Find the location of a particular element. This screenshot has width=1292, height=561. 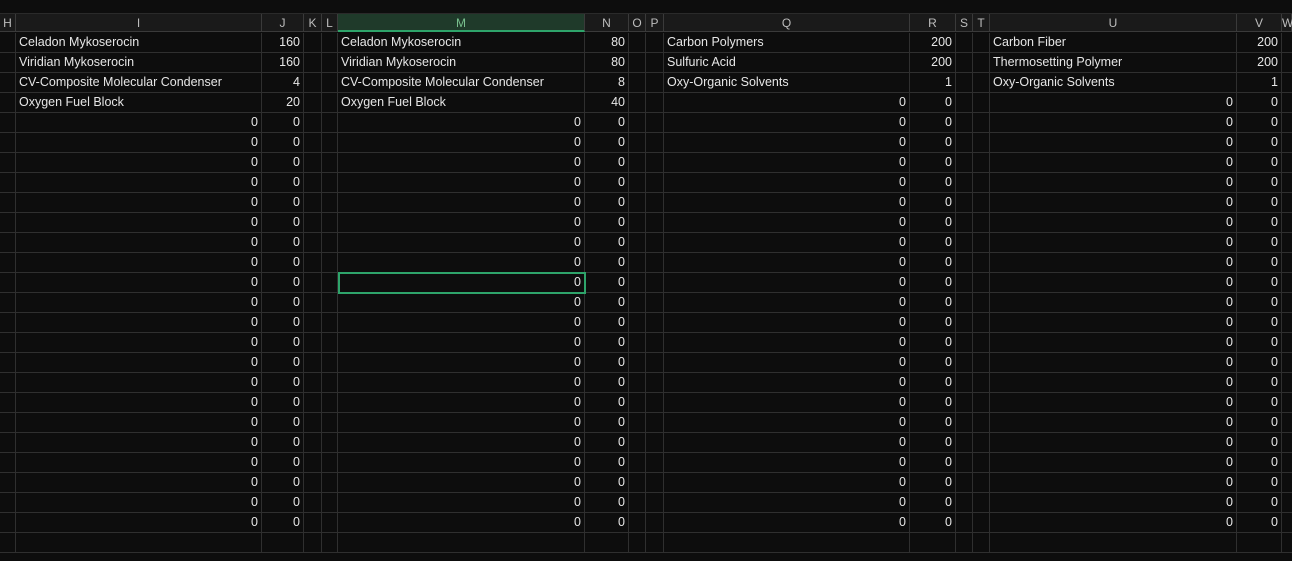

cell-r-7: 0 is located at coordinates (933, 163).